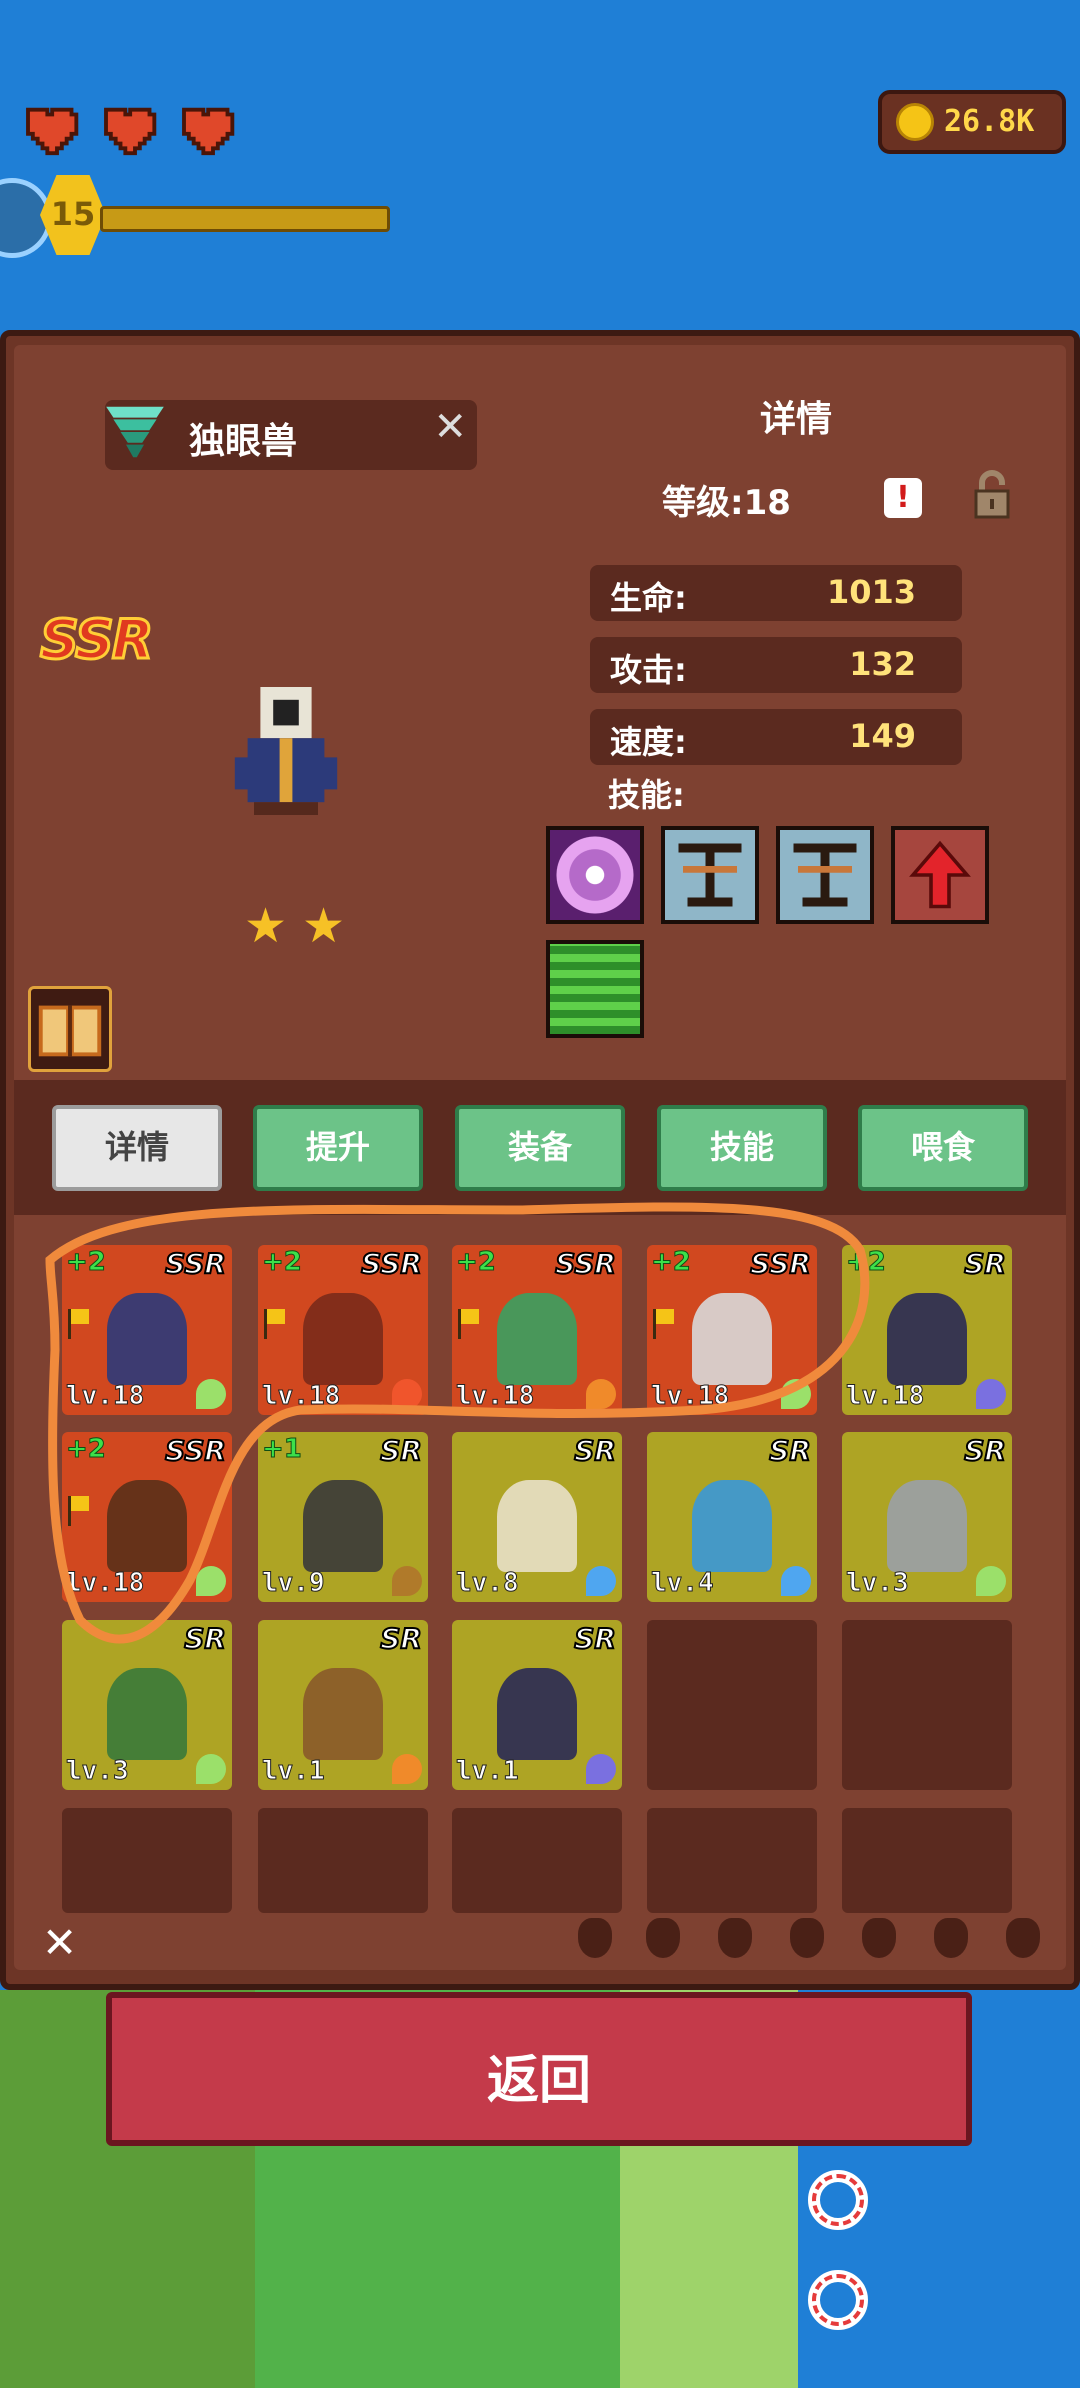  I want to click on lock-icon, so click(992, 495).